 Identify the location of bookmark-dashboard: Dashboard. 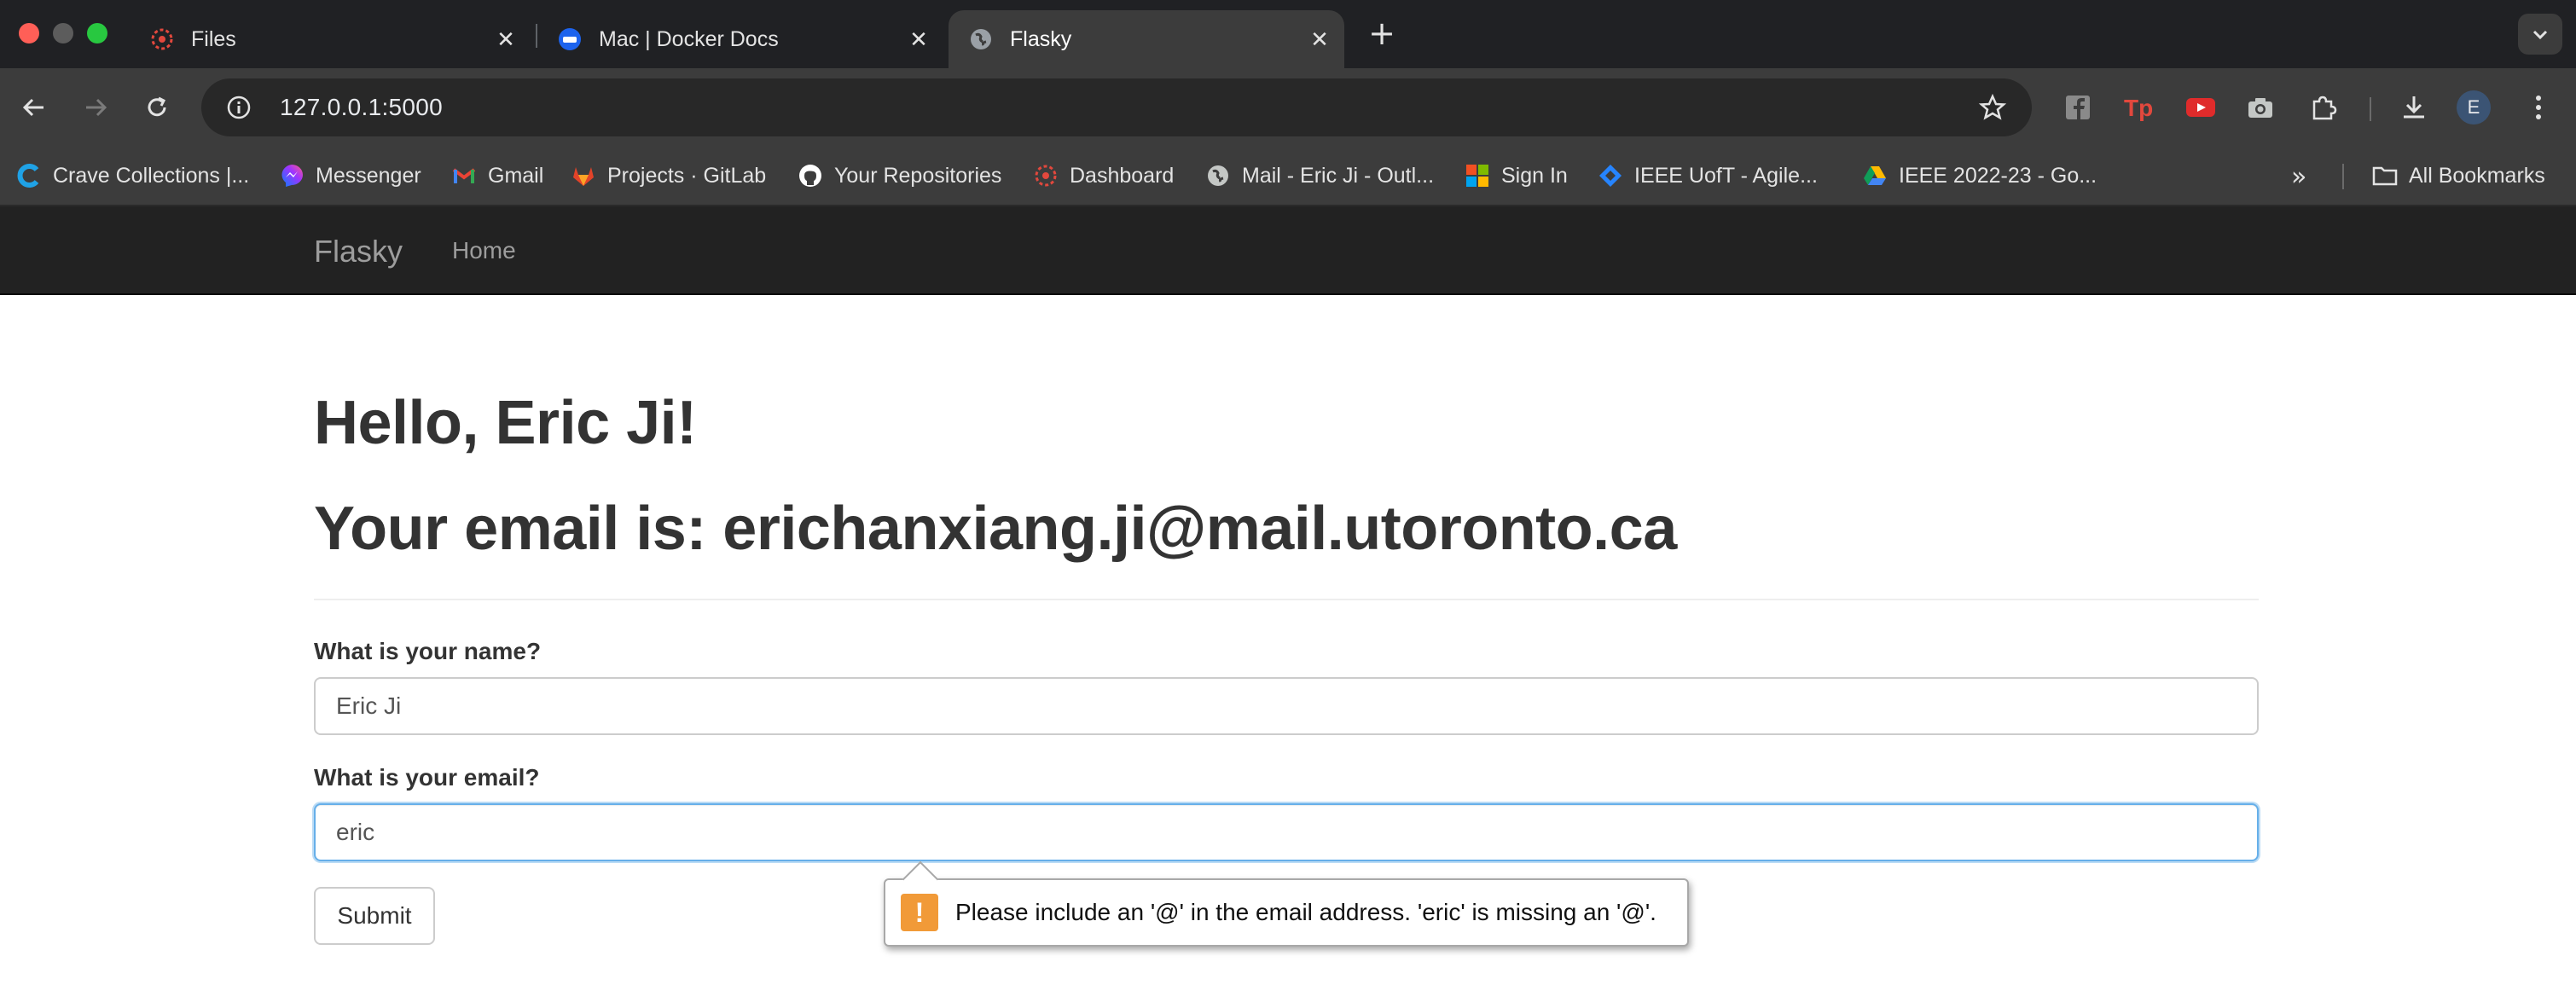
(1103, 176).